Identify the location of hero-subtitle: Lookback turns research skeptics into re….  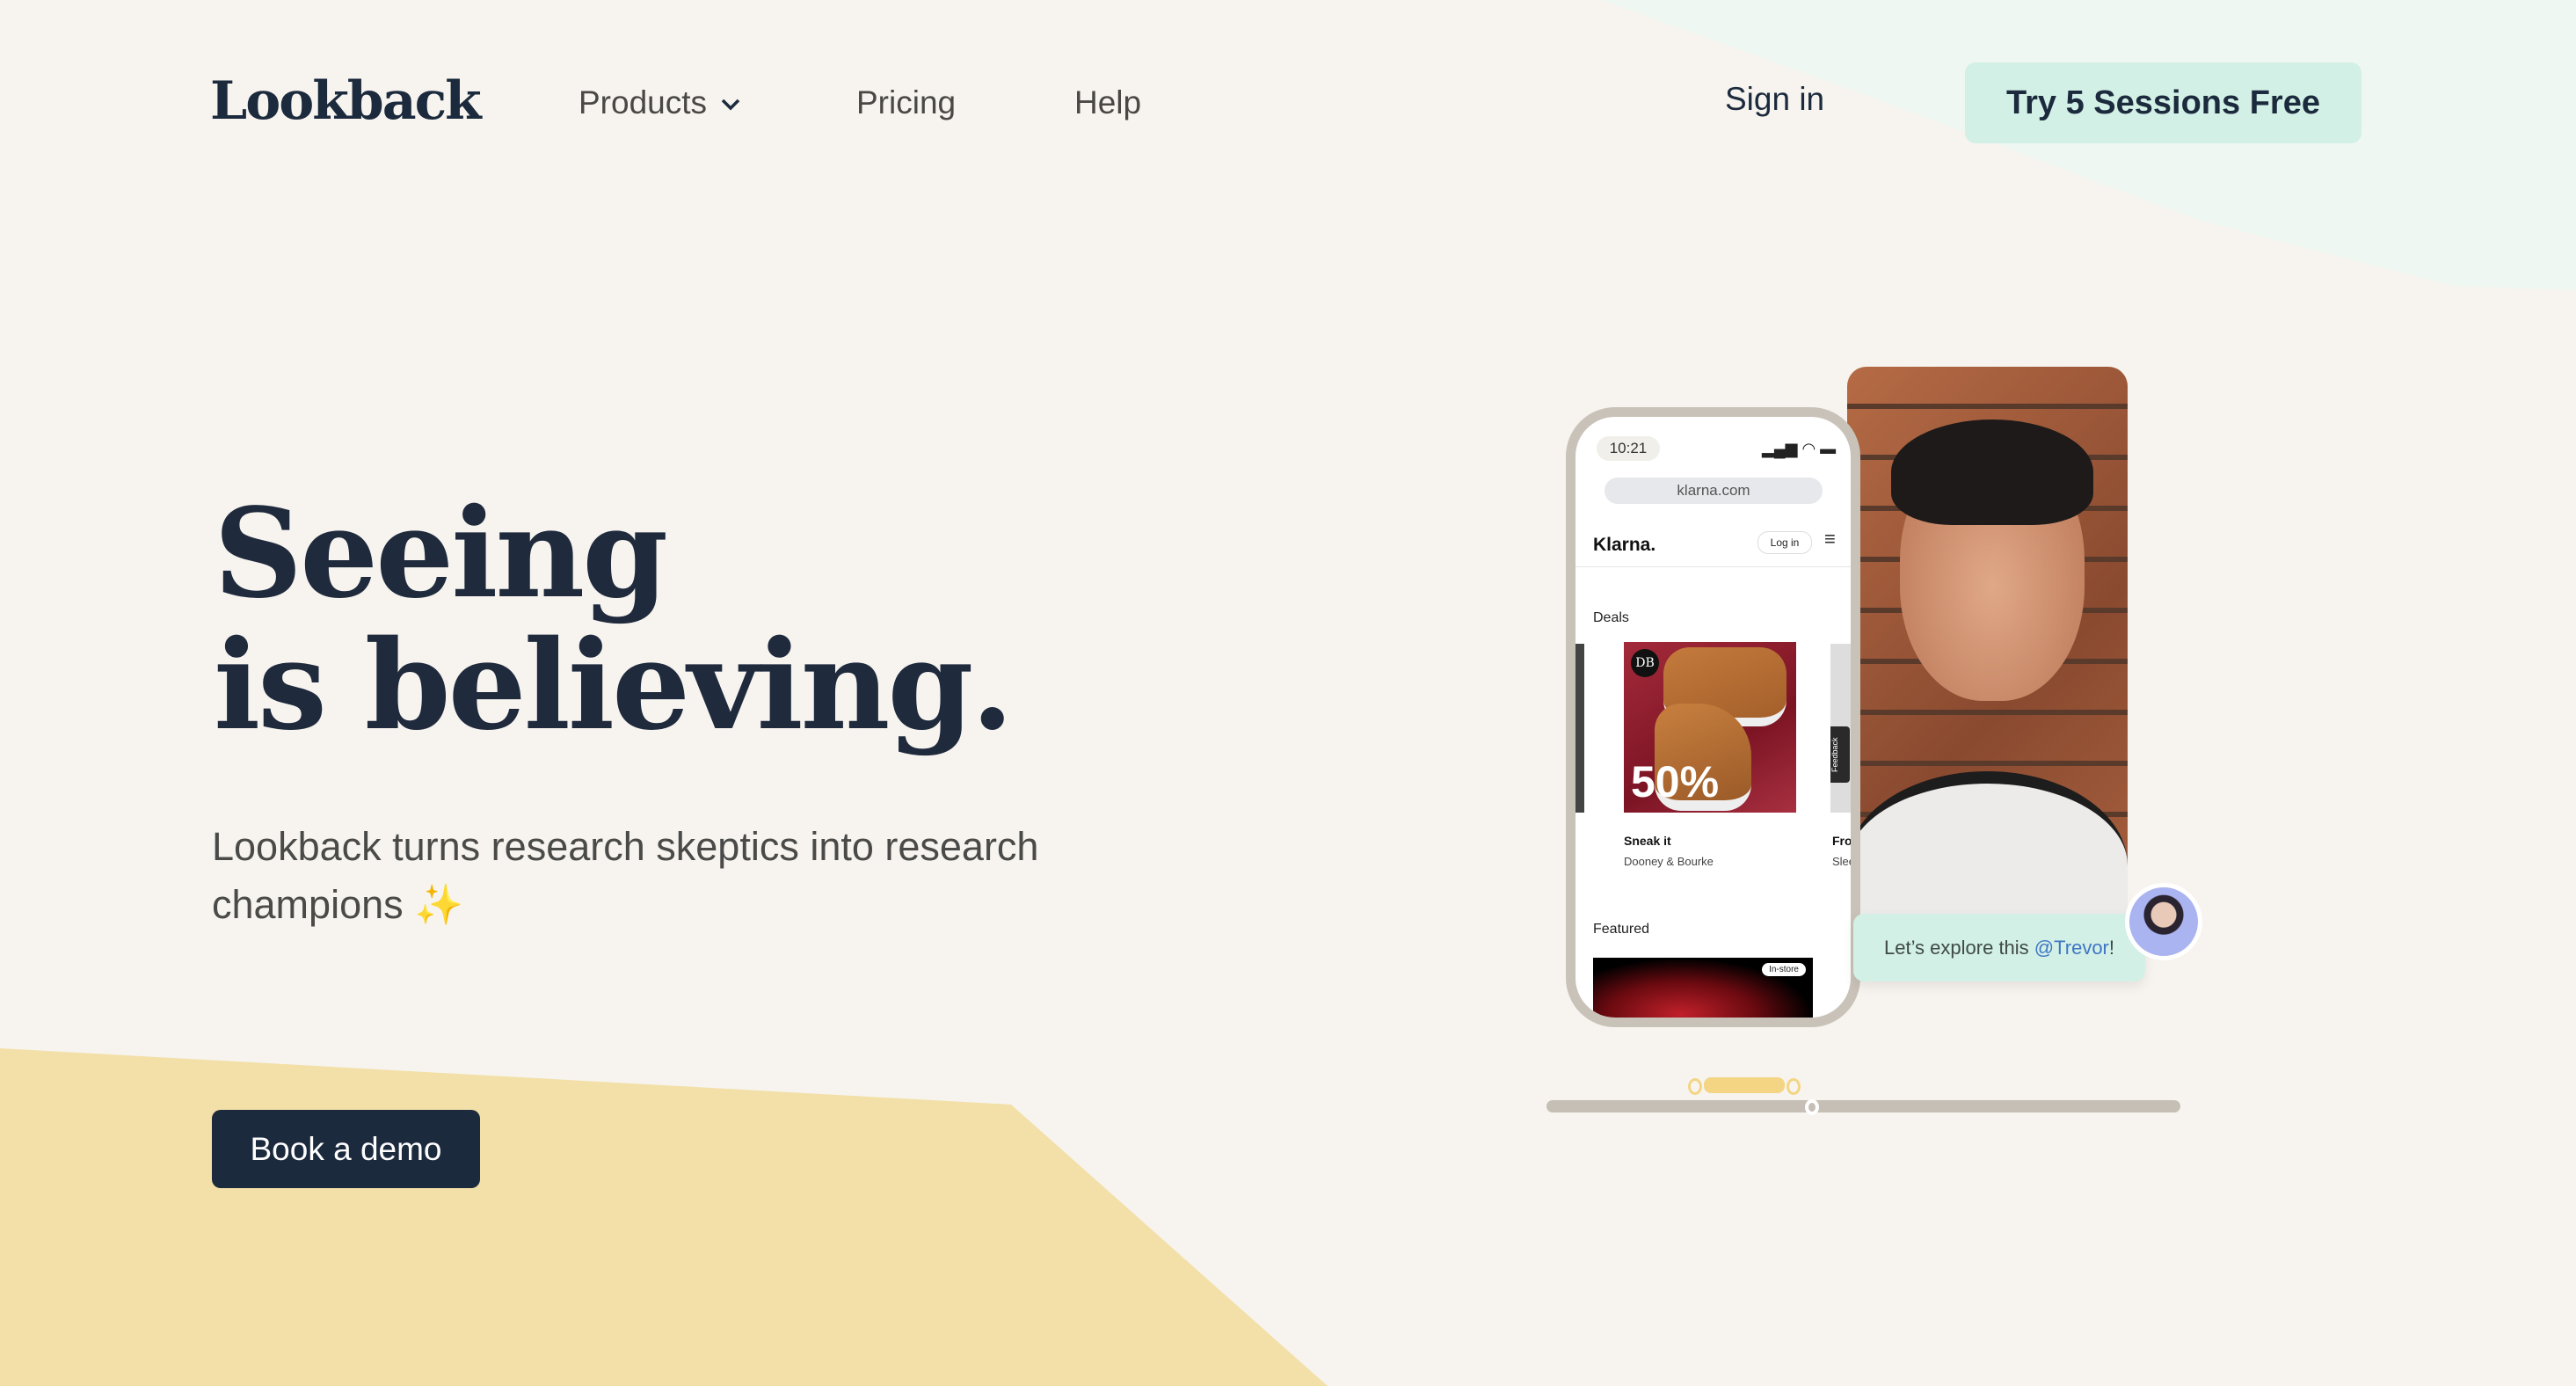
(686, 876).